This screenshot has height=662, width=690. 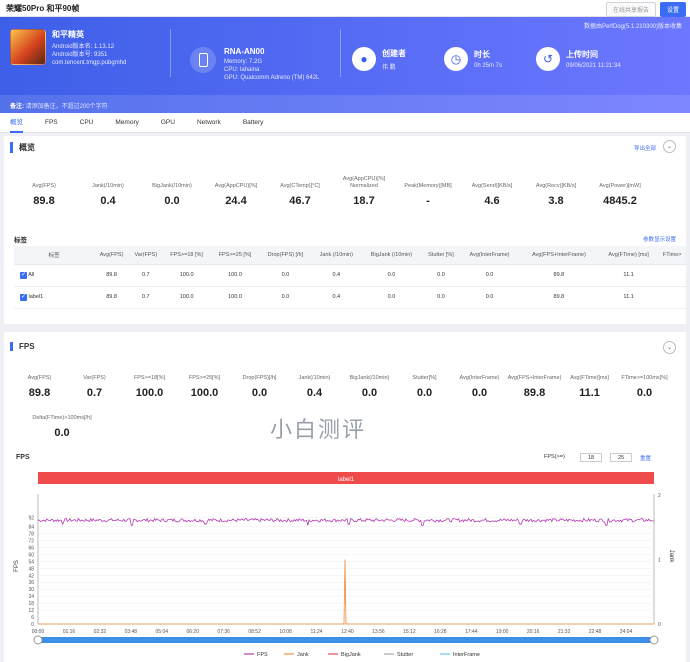 I want to click on x-tick-label: 01:16, so click(x=69, y=632).